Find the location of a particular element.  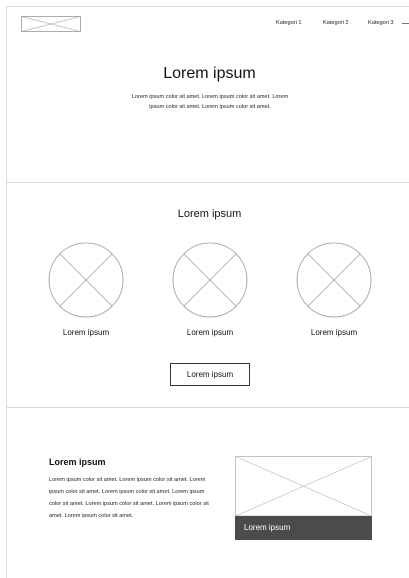

image-placeholder-icon is located at coordinates (303, 486).